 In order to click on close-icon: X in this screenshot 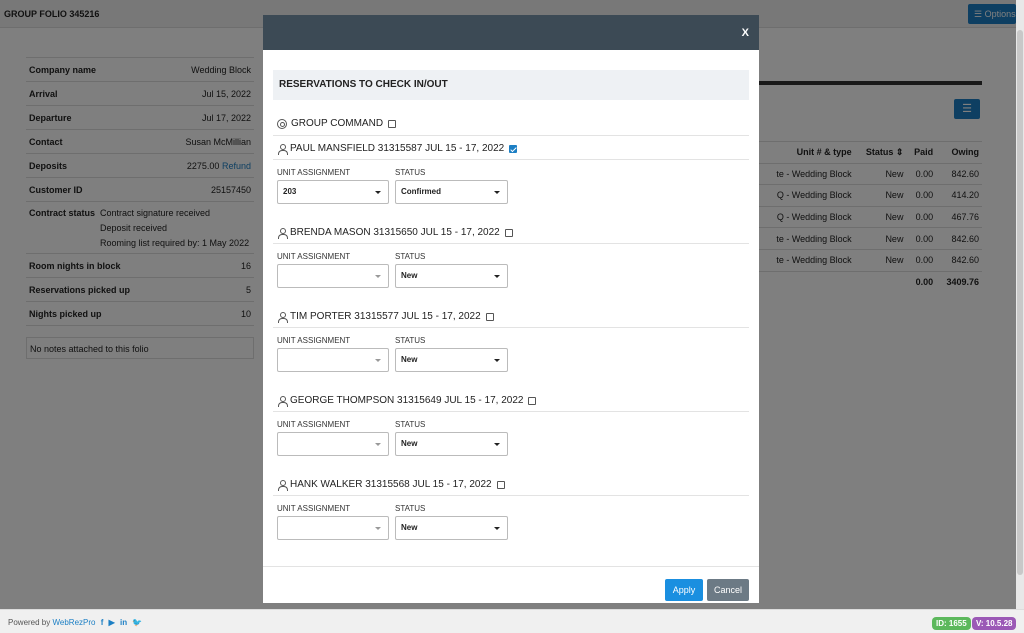, I will do `click(745, 33)`.